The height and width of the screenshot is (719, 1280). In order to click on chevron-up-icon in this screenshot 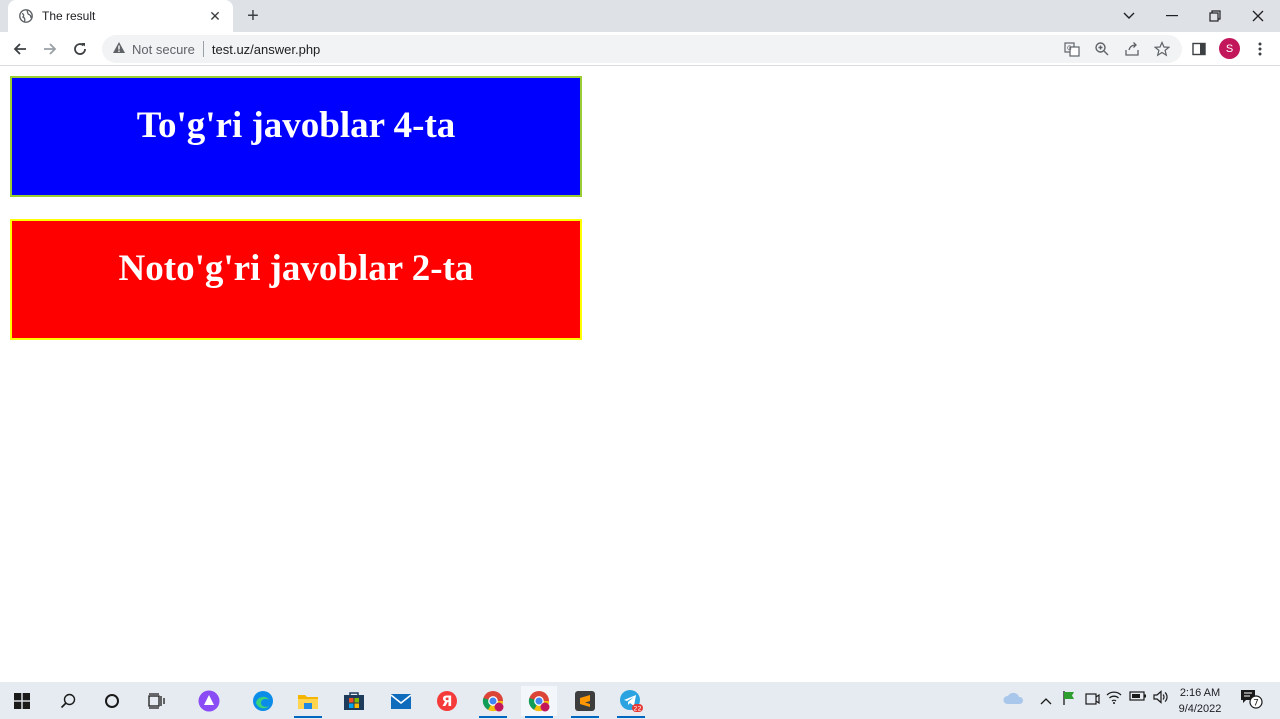, I will do `click(1046, 701)`.